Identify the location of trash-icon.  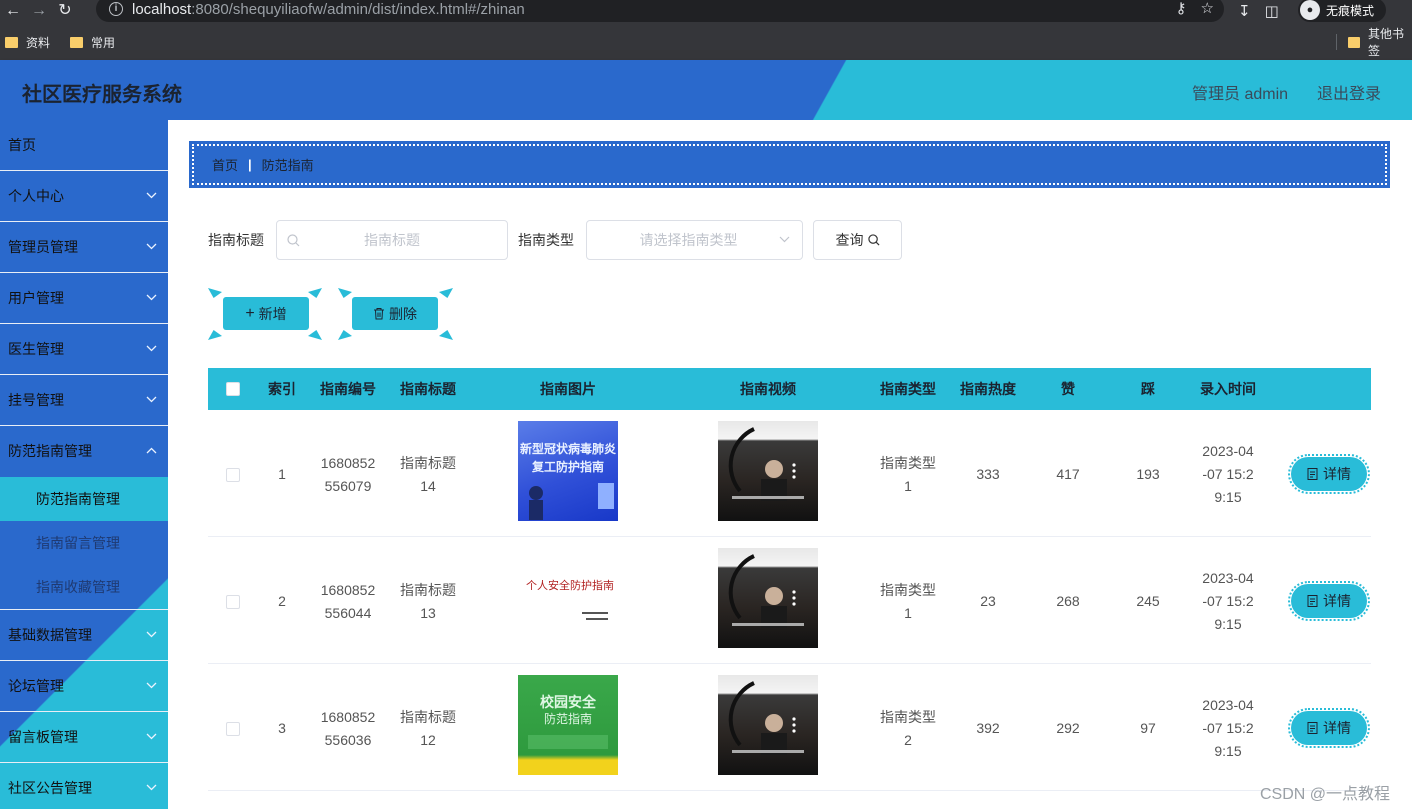
(379, 314).